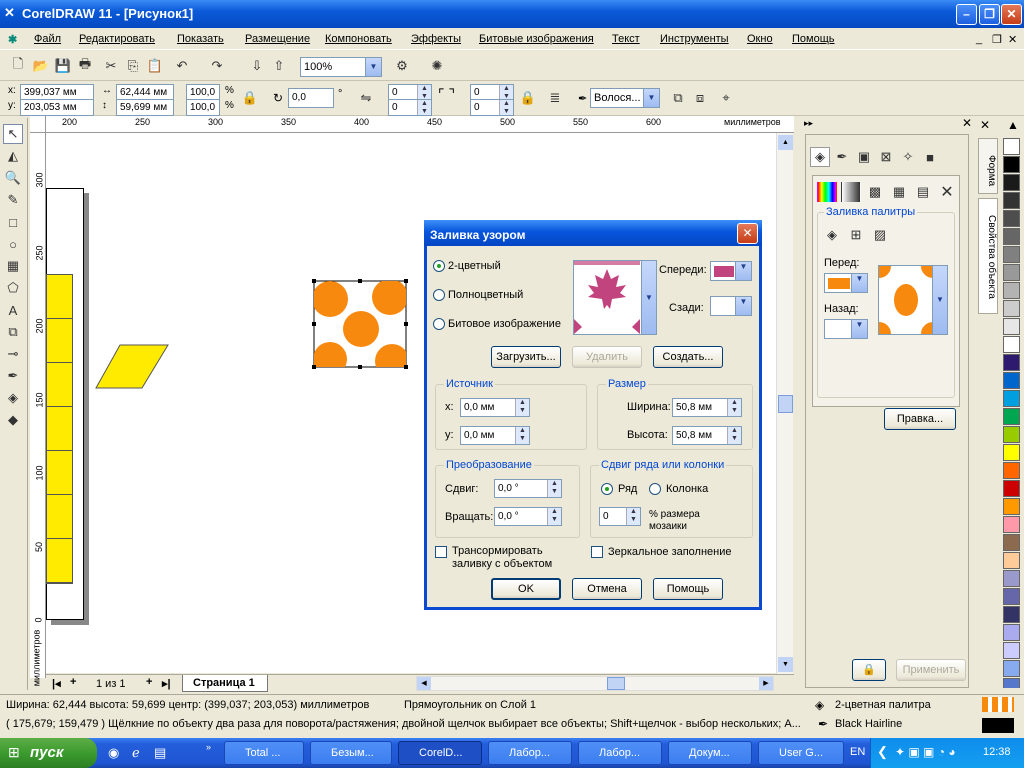 This screenshot has width=1024, height=768. Describe the element at coordinates (13, 354) in the screenshot. I see `eyedropper-icon: ⊸` at that location.